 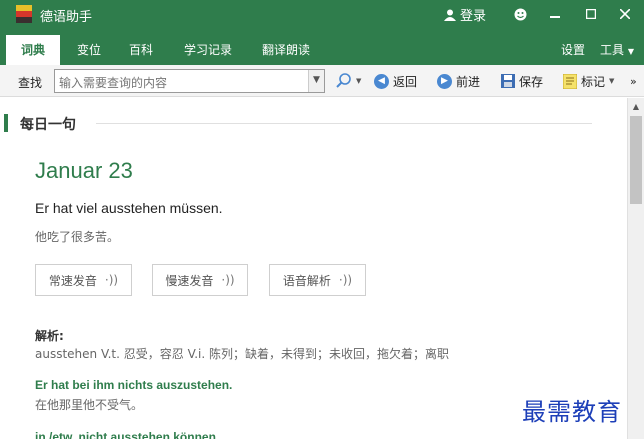 I want to click on close-icon, so click(x=625, y=14).